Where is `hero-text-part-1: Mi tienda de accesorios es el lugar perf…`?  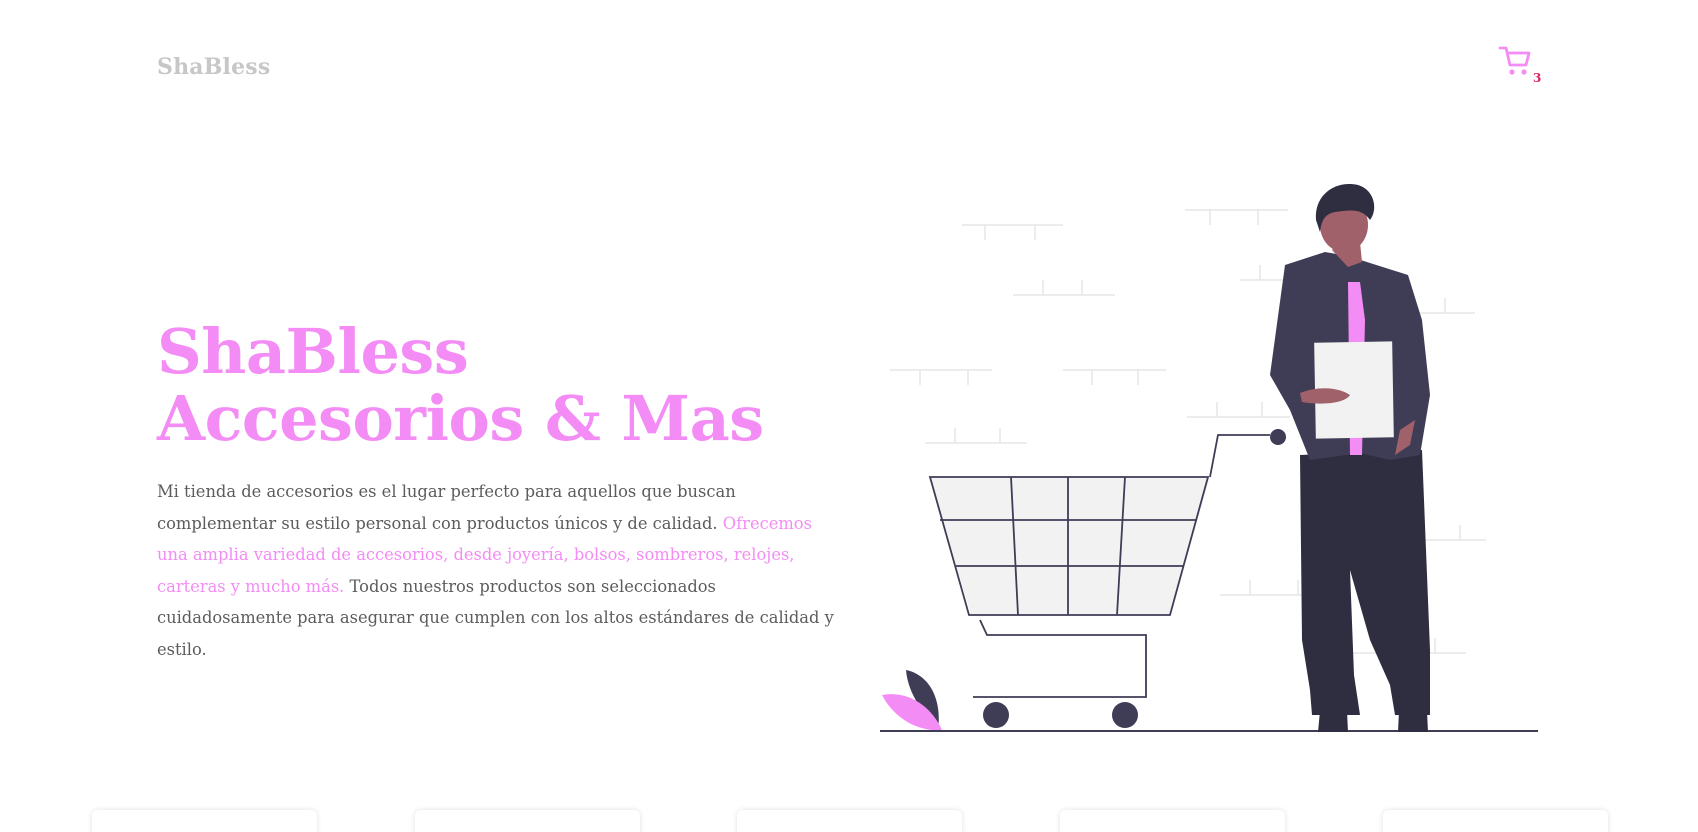
hero-text-part-1: Mi tienda de accesorios es el lugar perf… is located at coordinates (446, 507).